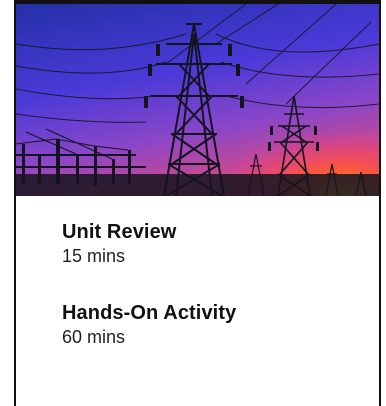  What do you see at coordinates (149, 313) in the screenshot?
I see `activity-title: Hands-On Activity` at bounding box center [149, 313].